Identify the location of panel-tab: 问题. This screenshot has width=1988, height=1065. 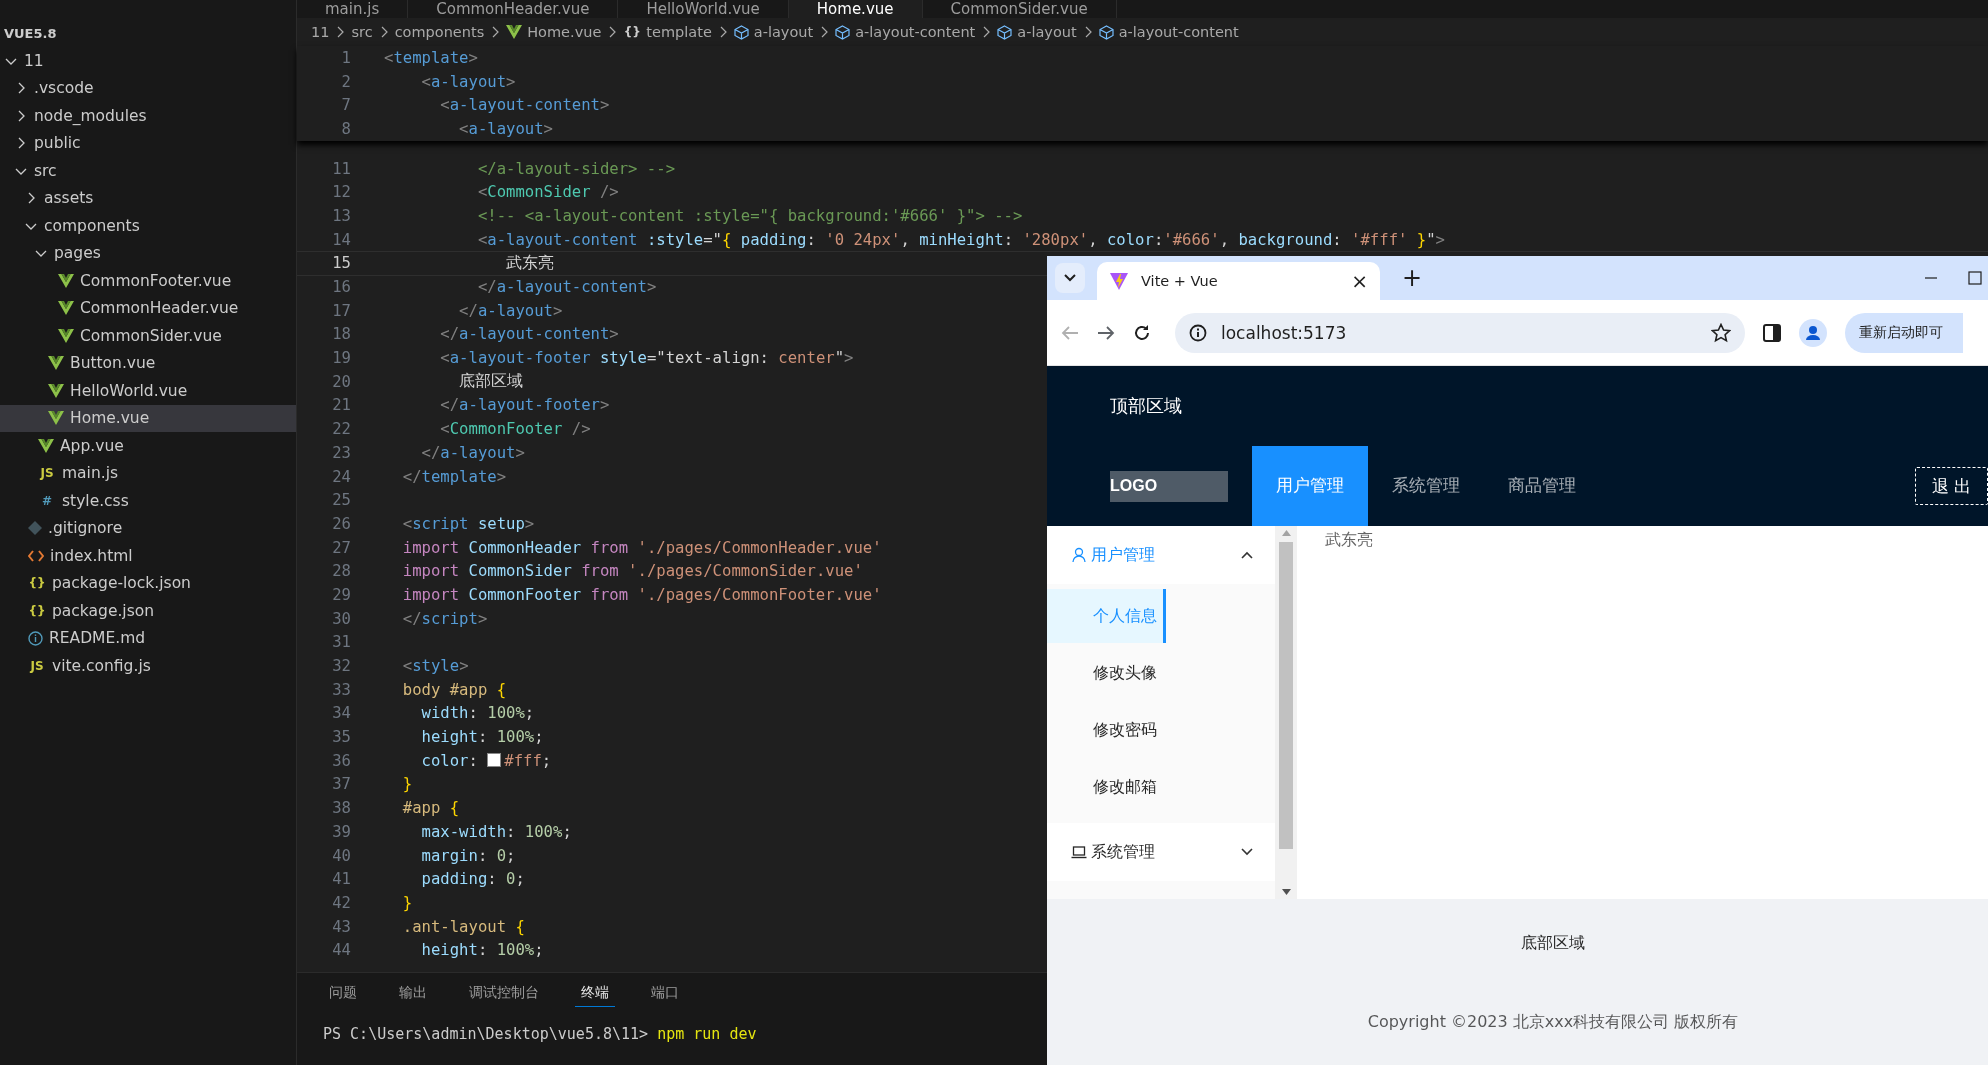
(343, 995).